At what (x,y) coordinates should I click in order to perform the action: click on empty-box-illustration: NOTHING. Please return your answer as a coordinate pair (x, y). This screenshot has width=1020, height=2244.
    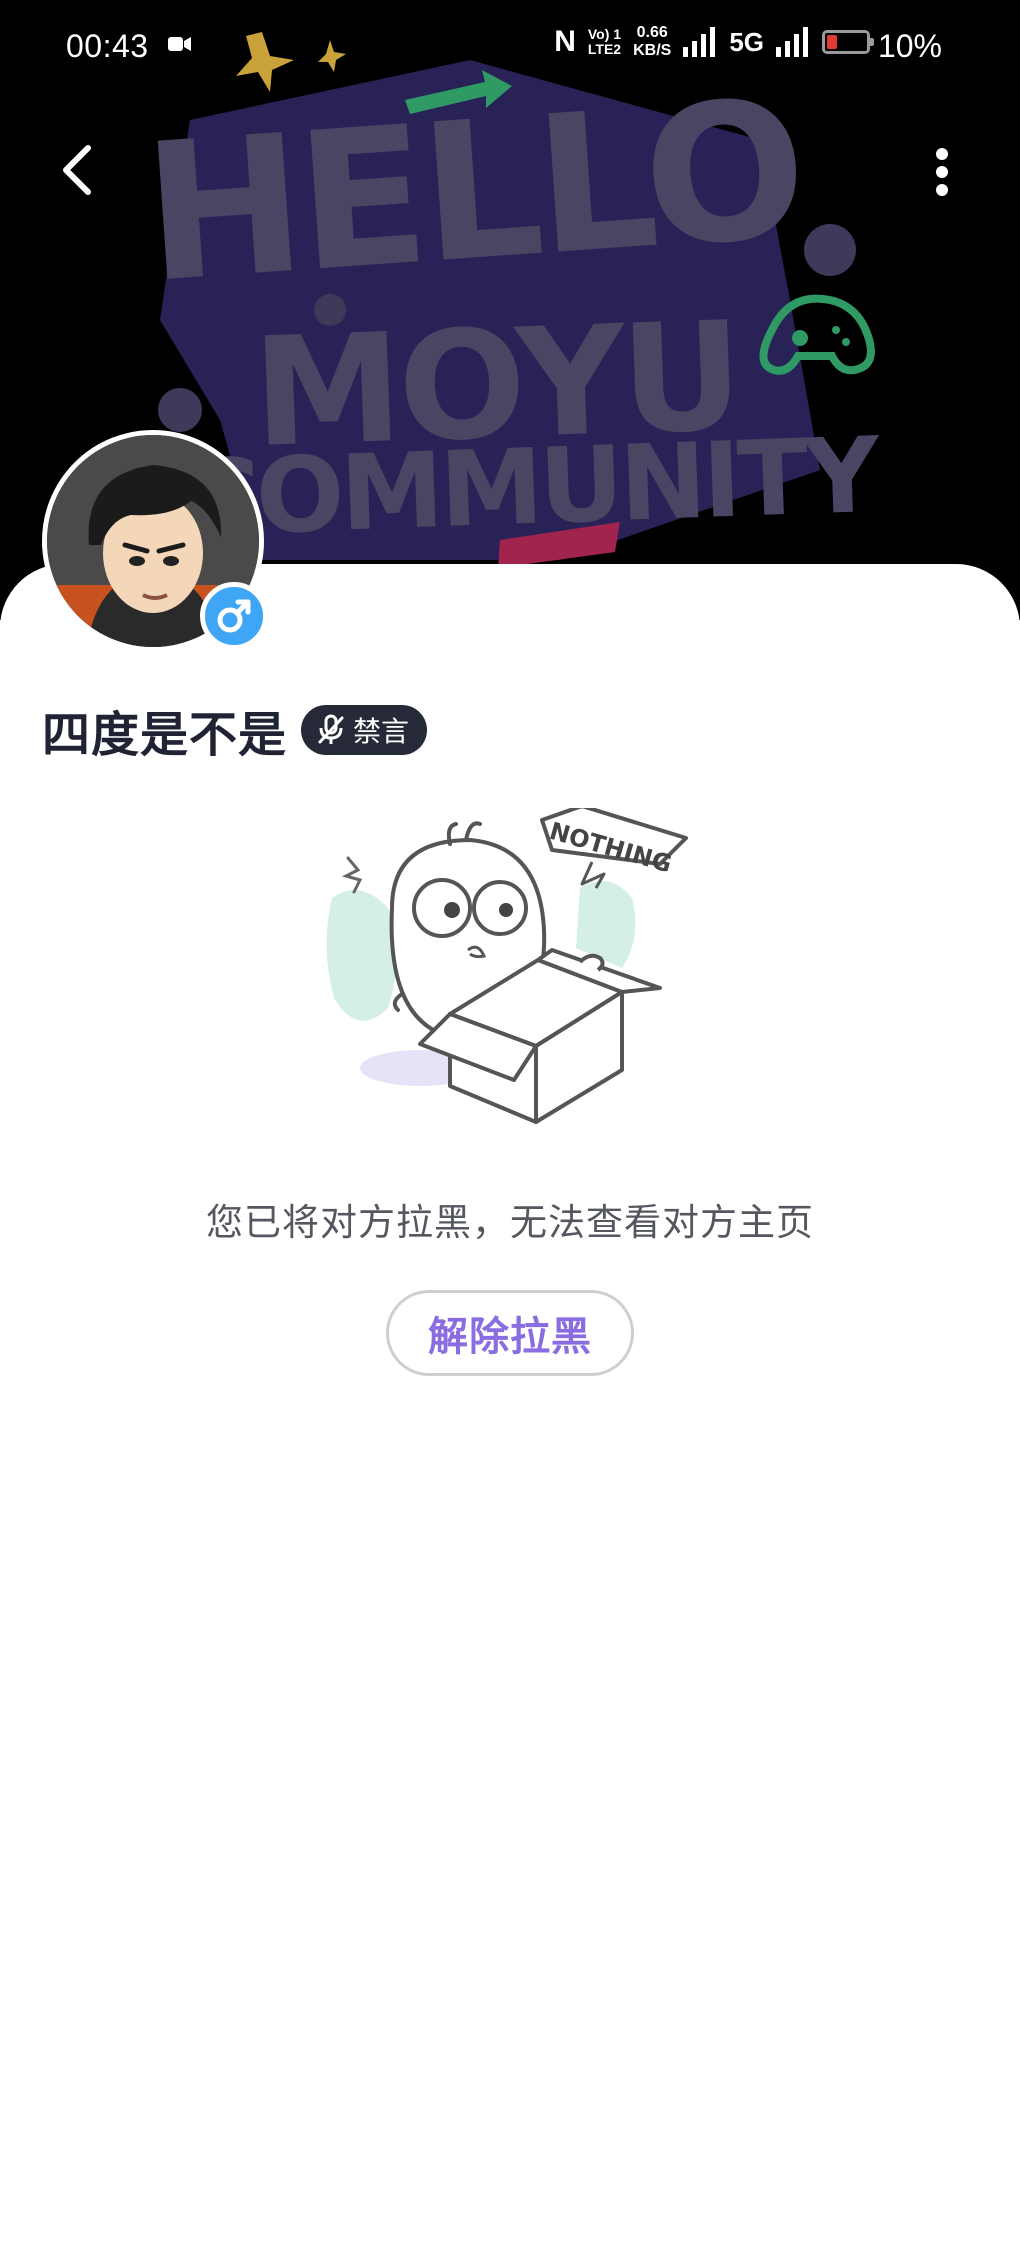
    Looking at the image, I should click on (507, 964).